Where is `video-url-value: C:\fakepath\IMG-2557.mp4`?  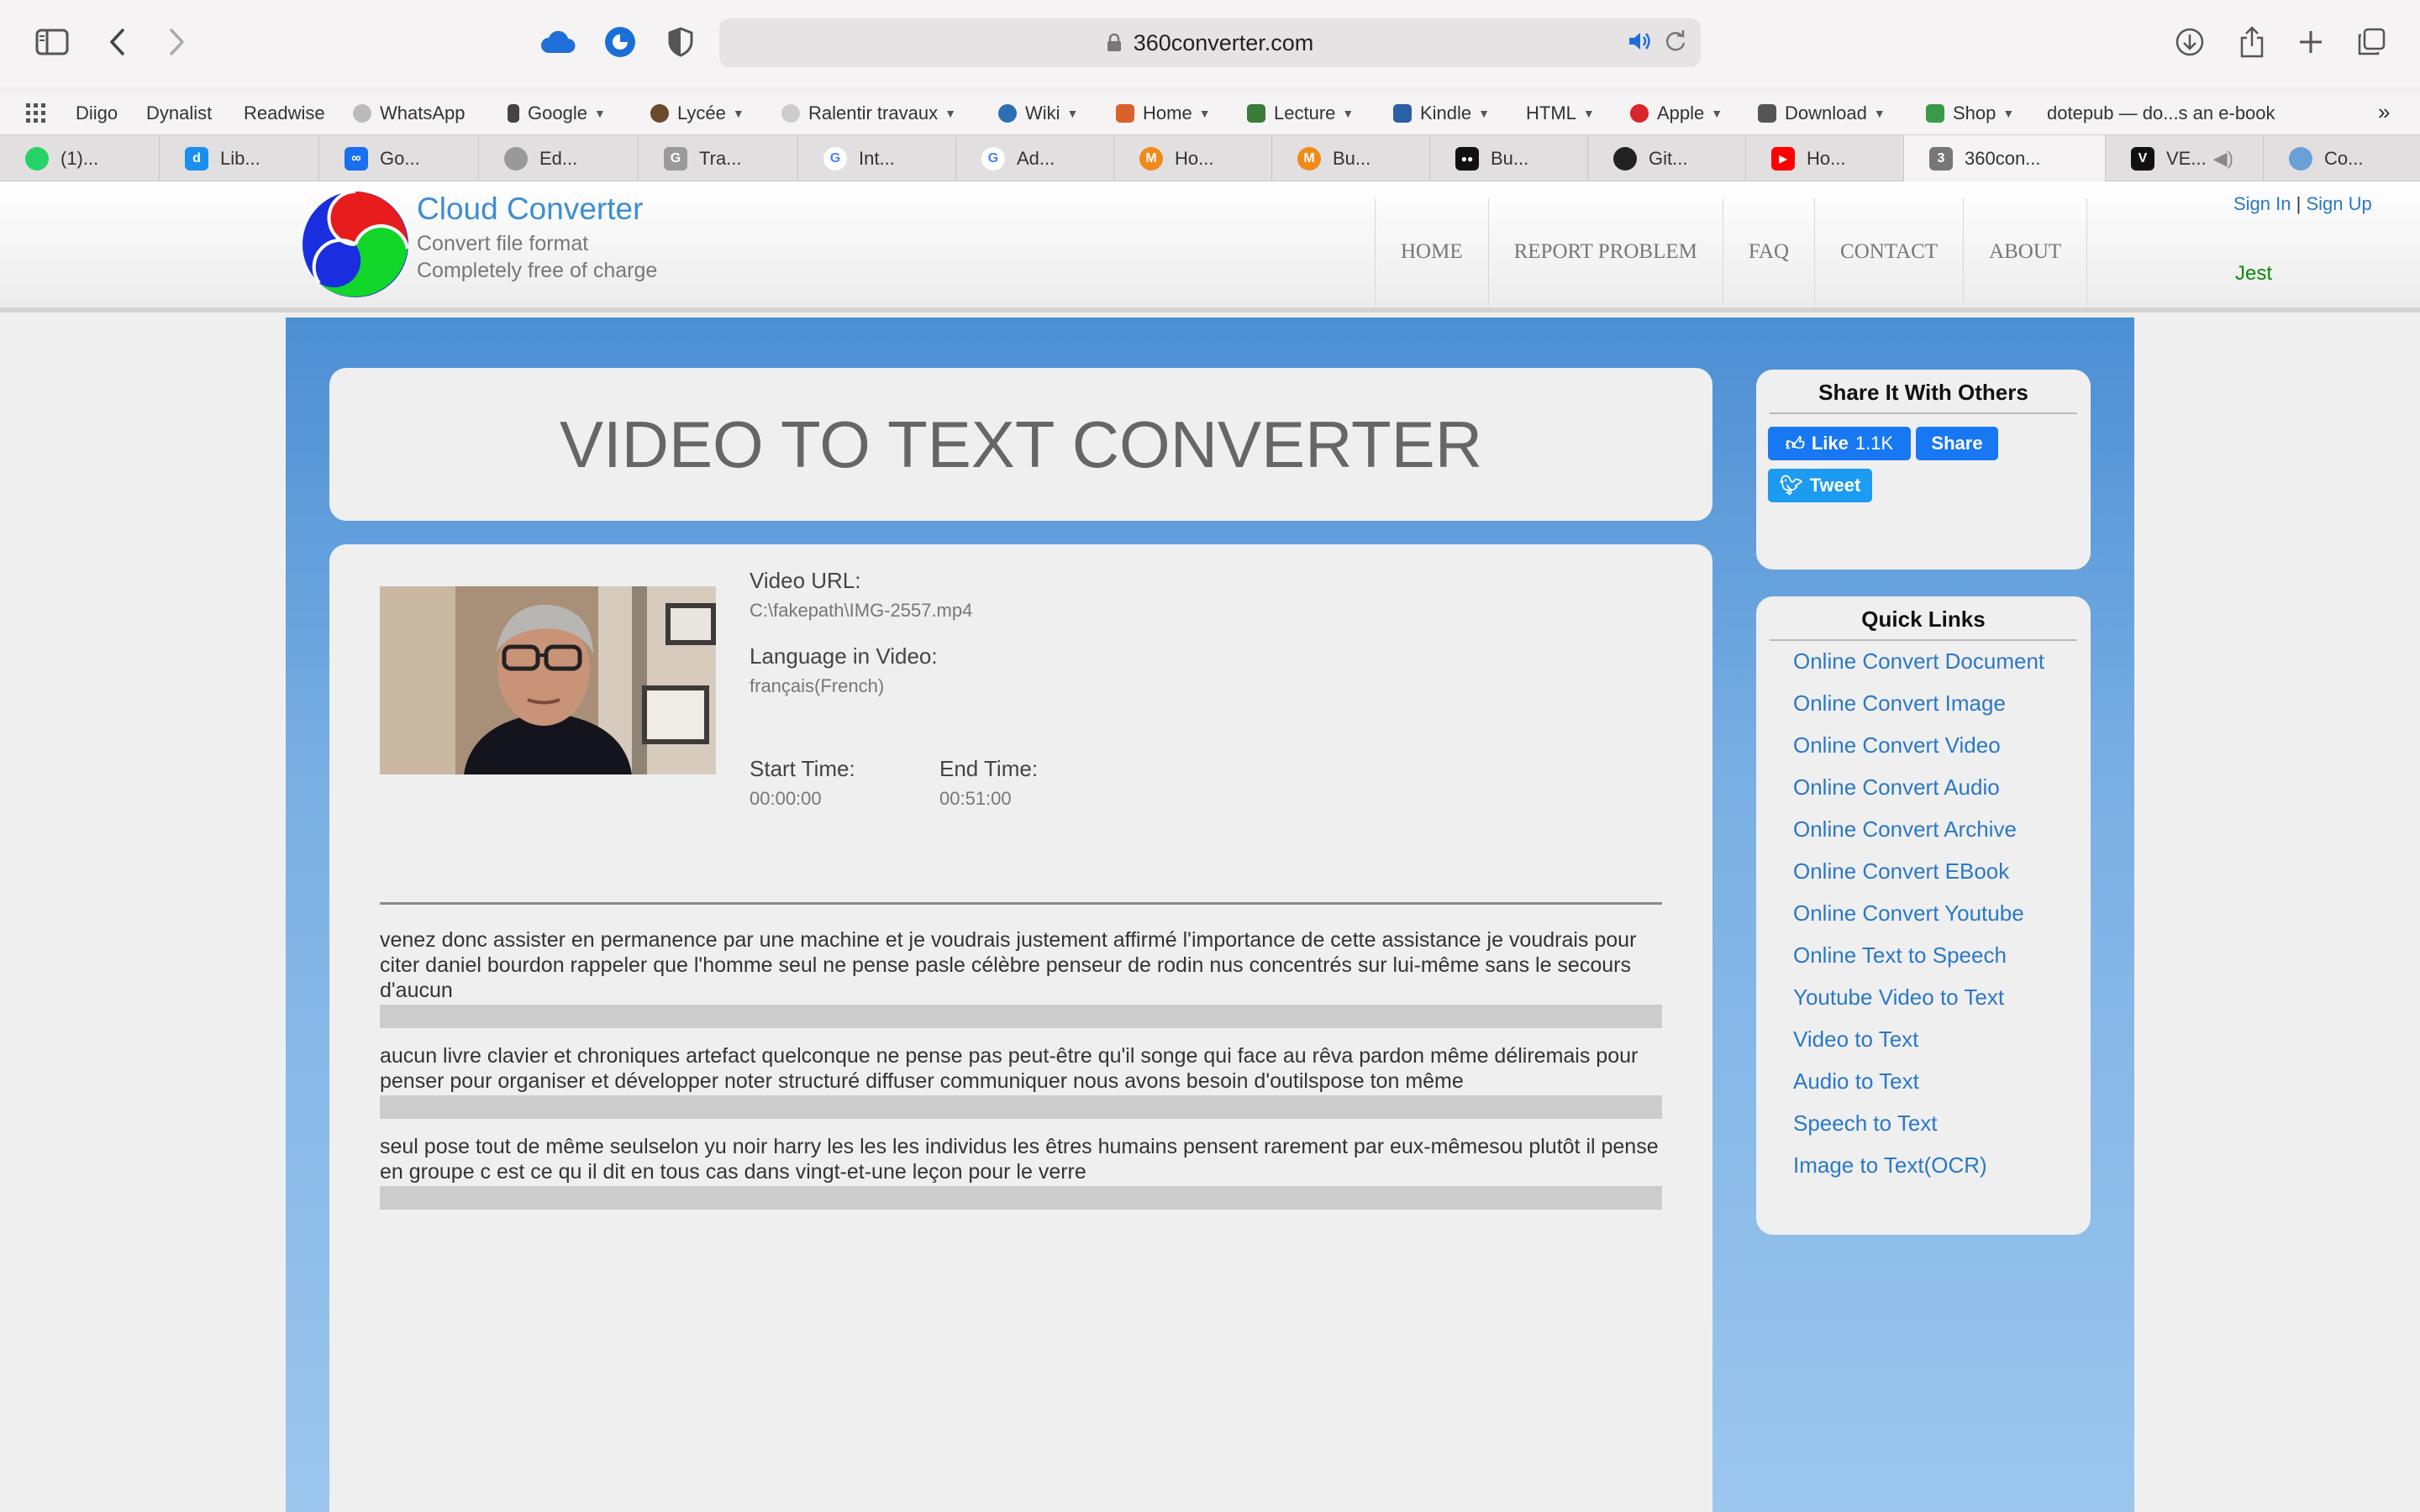
video-url-value: C:\fakepath\IMG-2557.mp4 is located at coordinates (862, 610).